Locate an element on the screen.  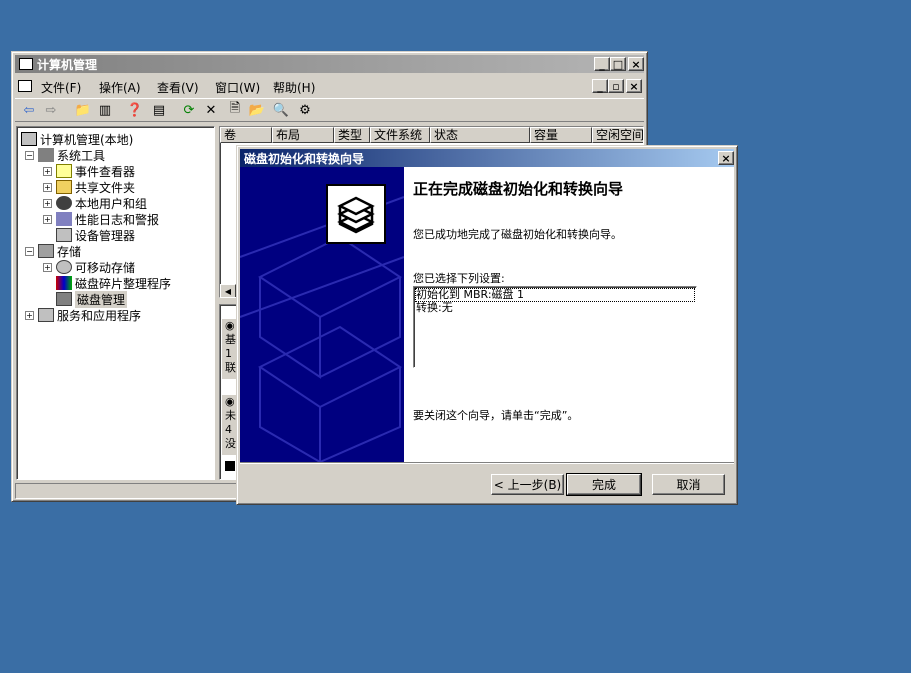
tools-icon is located at coordinates (46, 155).